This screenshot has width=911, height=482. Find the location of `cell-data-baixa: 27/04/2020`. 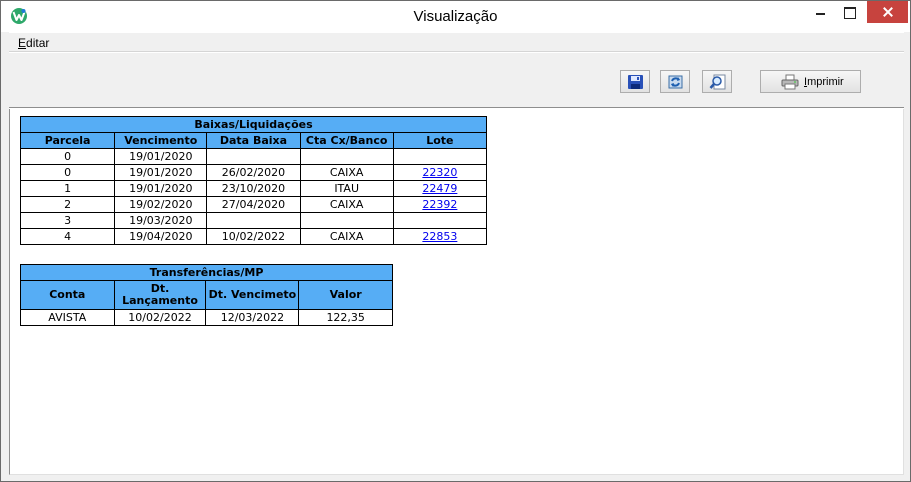

cell-data-baixa: 27/04/2020 is located at coordinates (253, 204).